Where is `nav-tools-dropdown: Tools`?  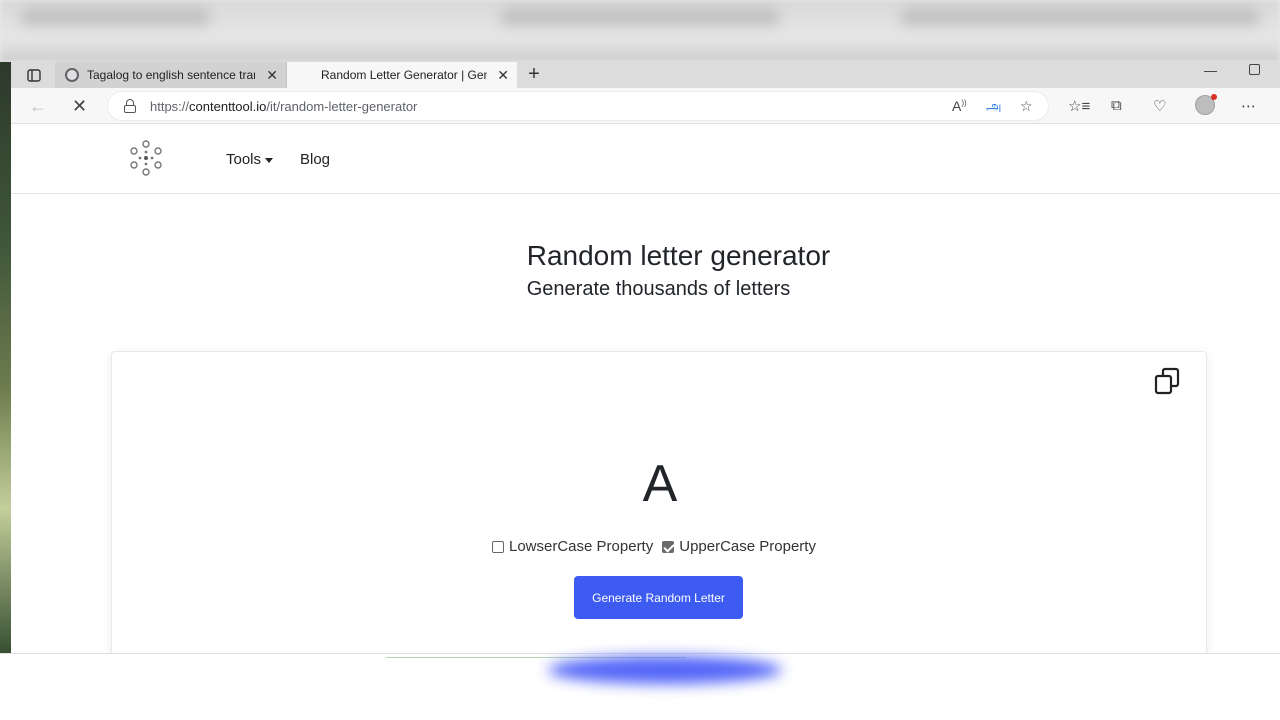 nav-tools-dropdown: Tools is located at coordinates (250, 159).